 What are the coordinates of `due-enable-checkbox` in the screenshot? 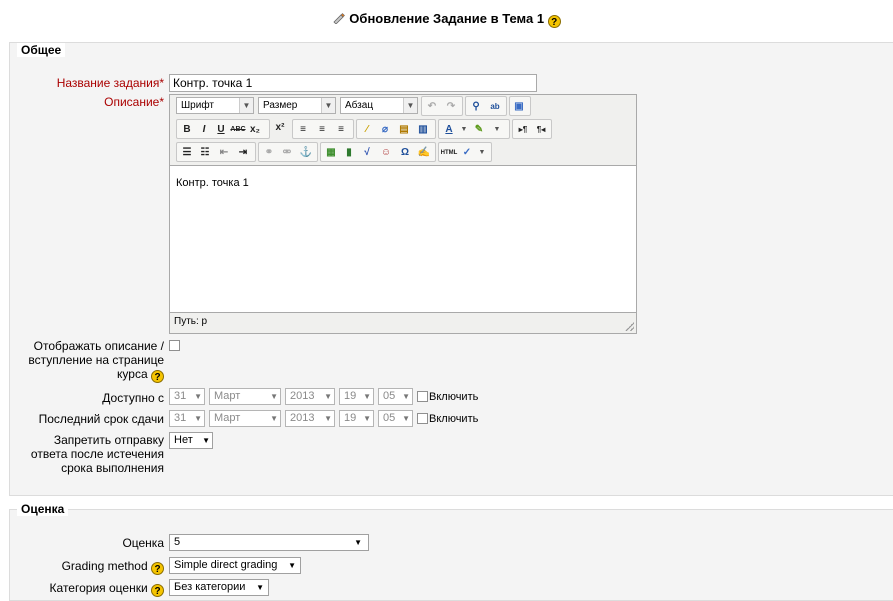 It's located at (422, 418).